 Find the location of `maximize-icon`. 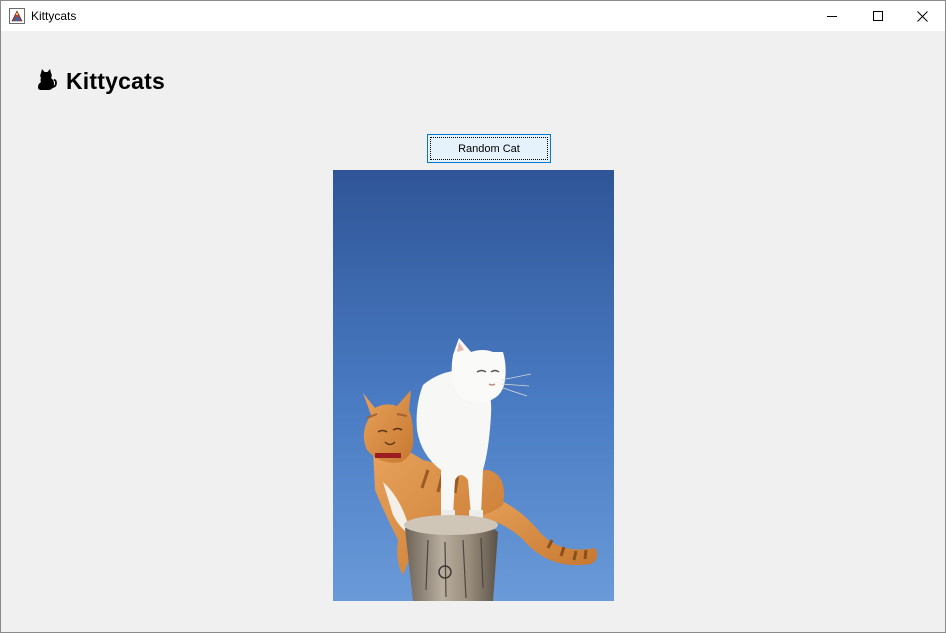

maximize-icon is located at coordinates (878, 16).